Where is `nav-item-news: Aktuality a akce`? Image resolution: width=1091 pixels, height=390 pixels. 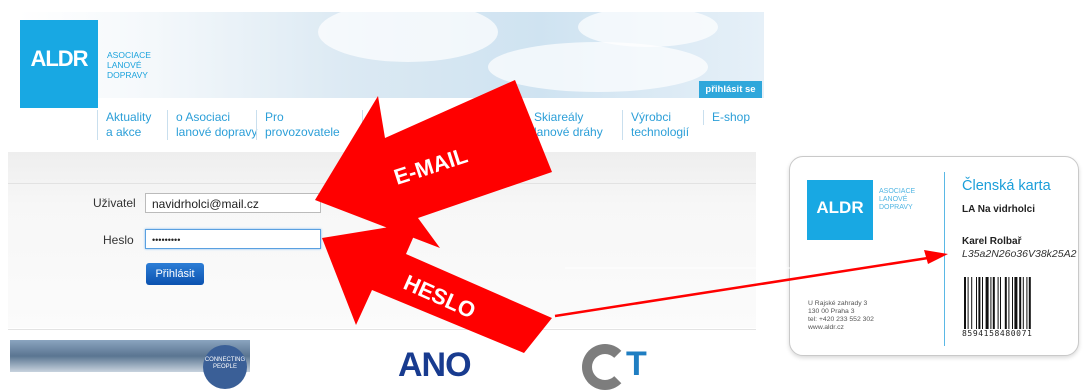
nav-item-news: Aktuality a akce is located at coordinates (124, 125).